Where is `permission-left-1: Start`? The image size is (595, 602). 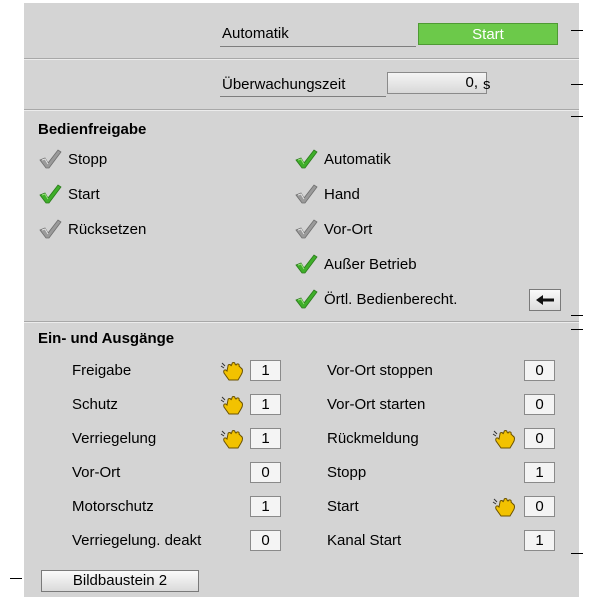 permission-left-1: Start is located at coordinates (69, 194).